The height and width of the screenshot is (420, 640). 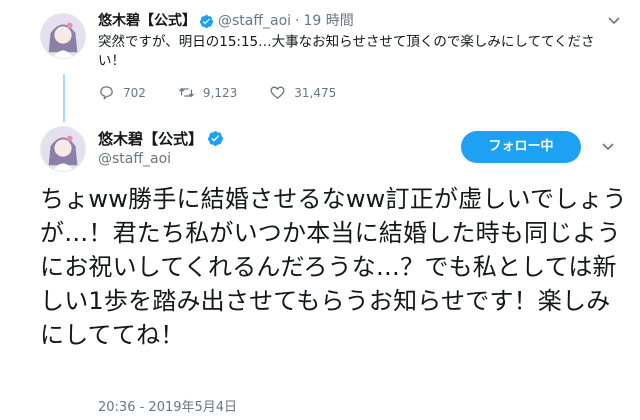 I want to click on like-count: 31,475, so click(x=315, y=92).